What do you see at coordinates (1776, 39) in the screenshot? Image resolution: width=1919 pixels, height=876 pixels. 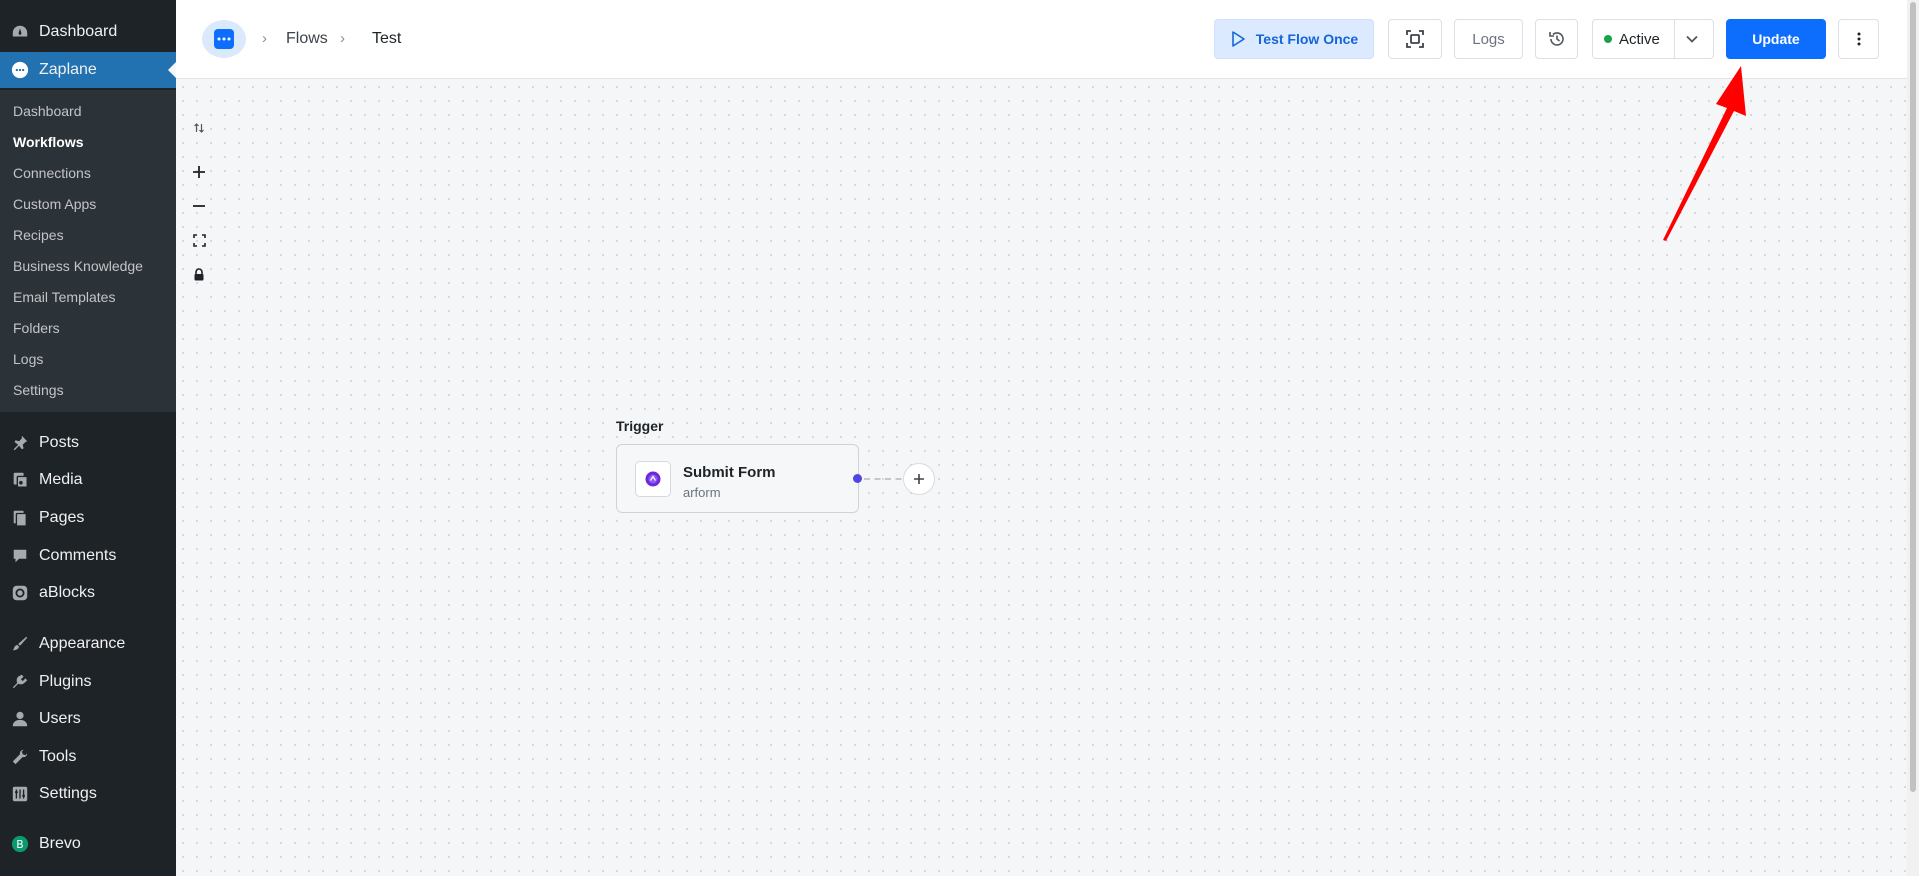 I see `update-button: Update` at bounding box center [1776, 39].